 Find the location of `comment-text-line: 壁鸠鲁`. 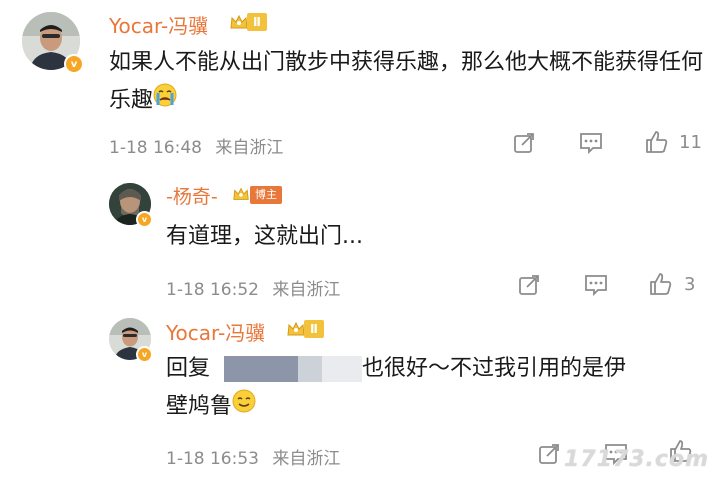

comment-text-line: 壁鸠鲁 is located at coordinates (436, 407).